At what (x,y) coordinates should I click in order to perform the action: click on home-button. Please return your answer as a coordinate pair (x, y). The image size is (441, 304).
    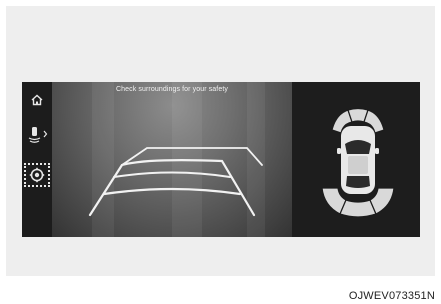
    Looking at the image, I should click on (37, 100).